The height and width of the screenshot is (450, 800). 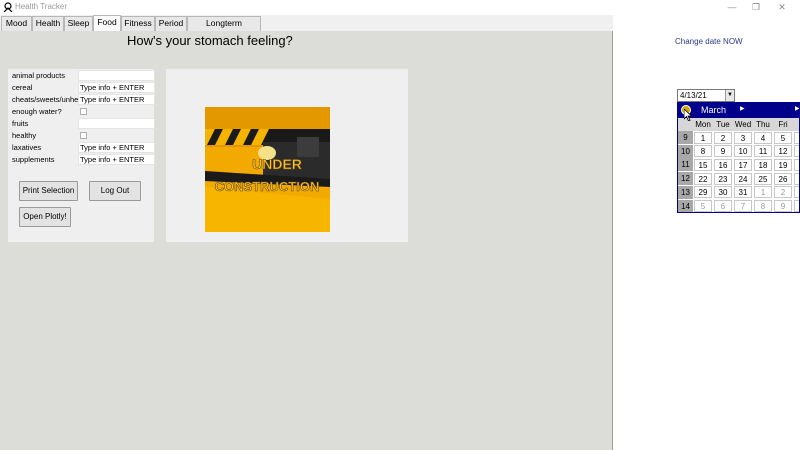 I want to click on calendar-month: March, so click(x=714, y=110).